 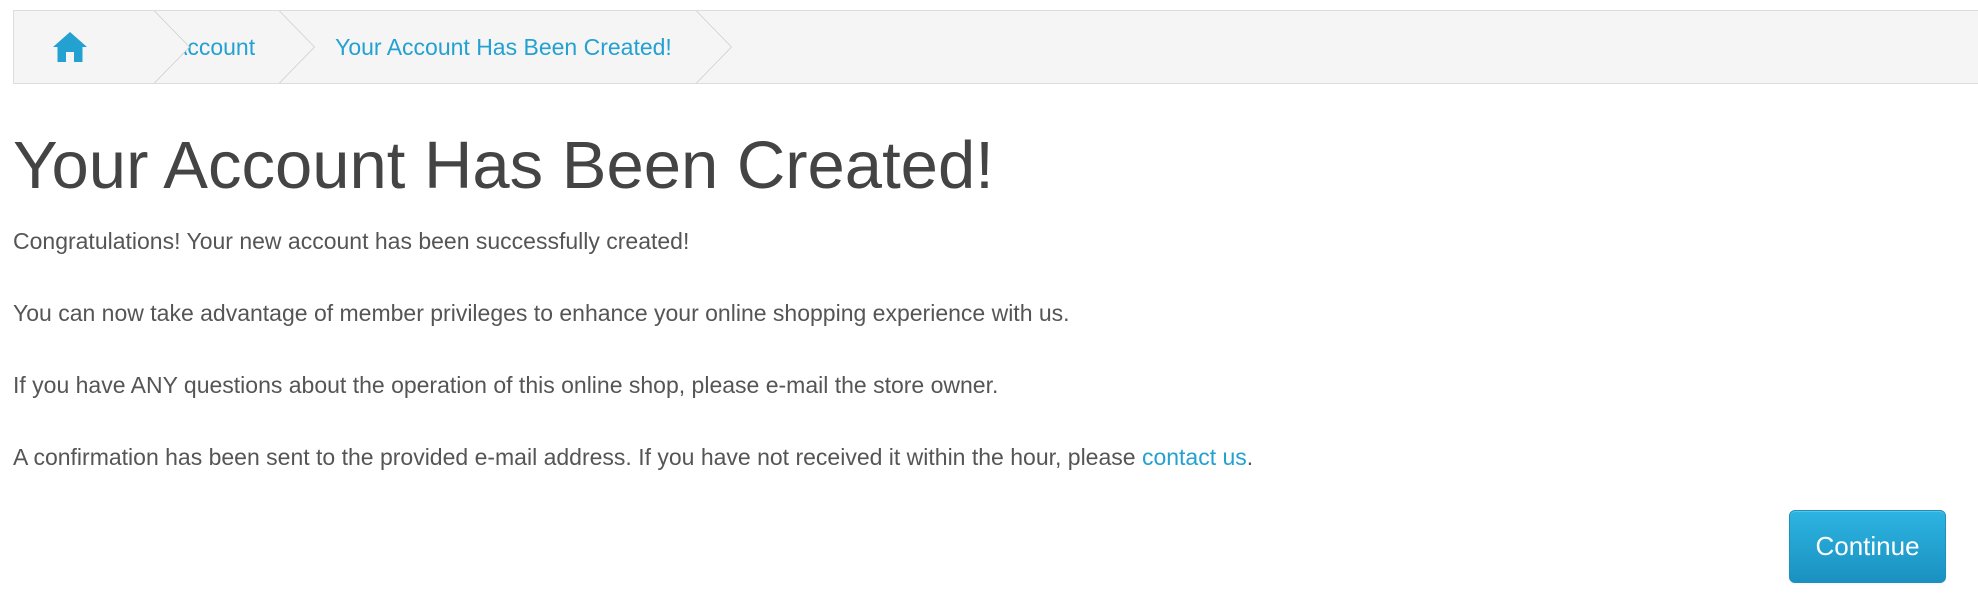 What do you see at coordinates (995, 47) in the screenshot?
I see `breadcrumb: Account Your Account Has Been Created!` at bounding box center [995, 47].